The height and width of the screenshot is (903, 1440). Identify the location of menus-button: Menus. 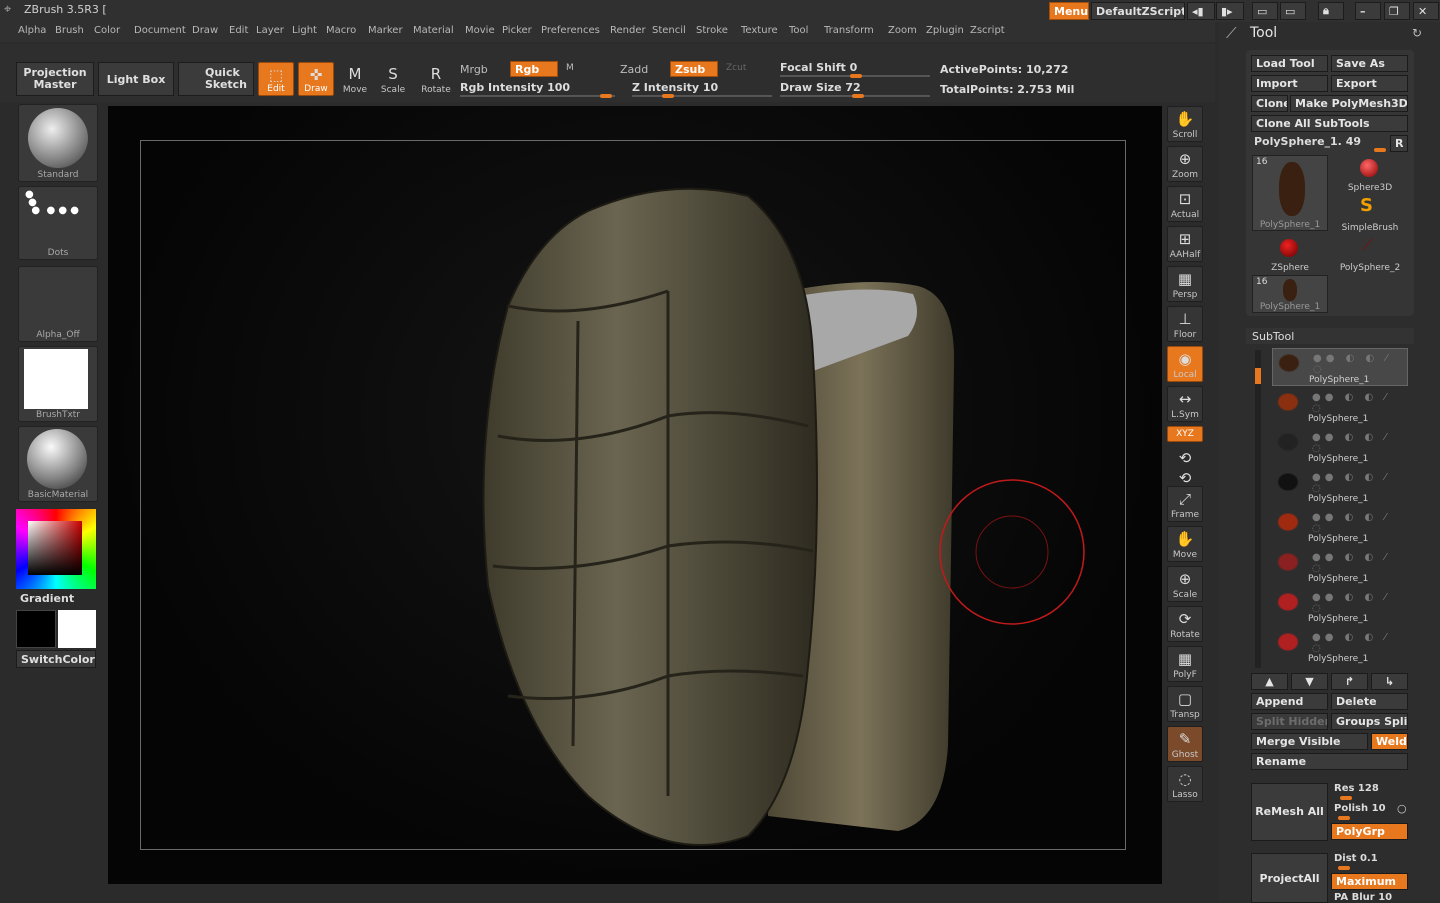
(1069, 11).